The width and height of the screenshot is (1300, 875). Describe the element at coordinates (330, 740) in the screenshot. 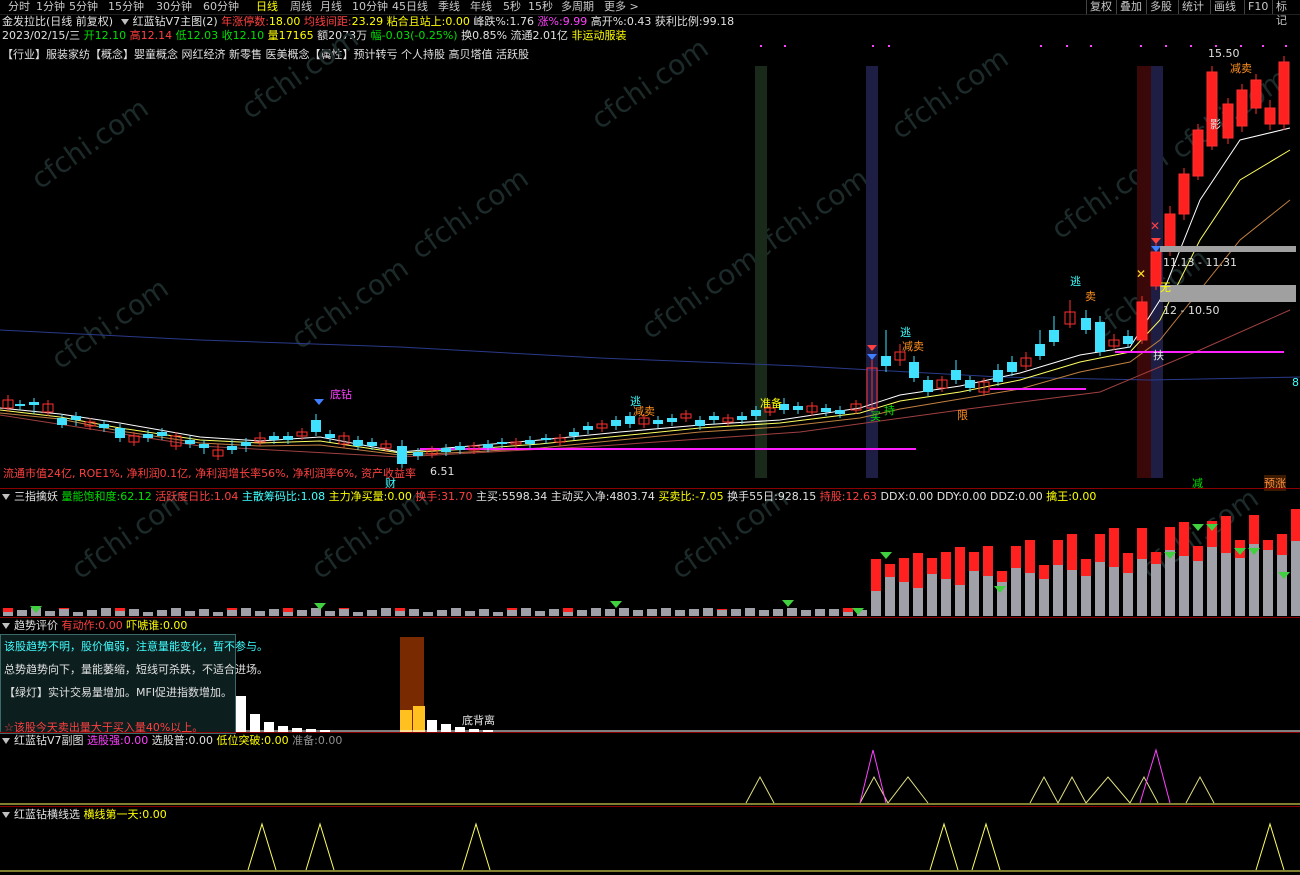

I see `panel4-item-value-3: 0.00` at that location.